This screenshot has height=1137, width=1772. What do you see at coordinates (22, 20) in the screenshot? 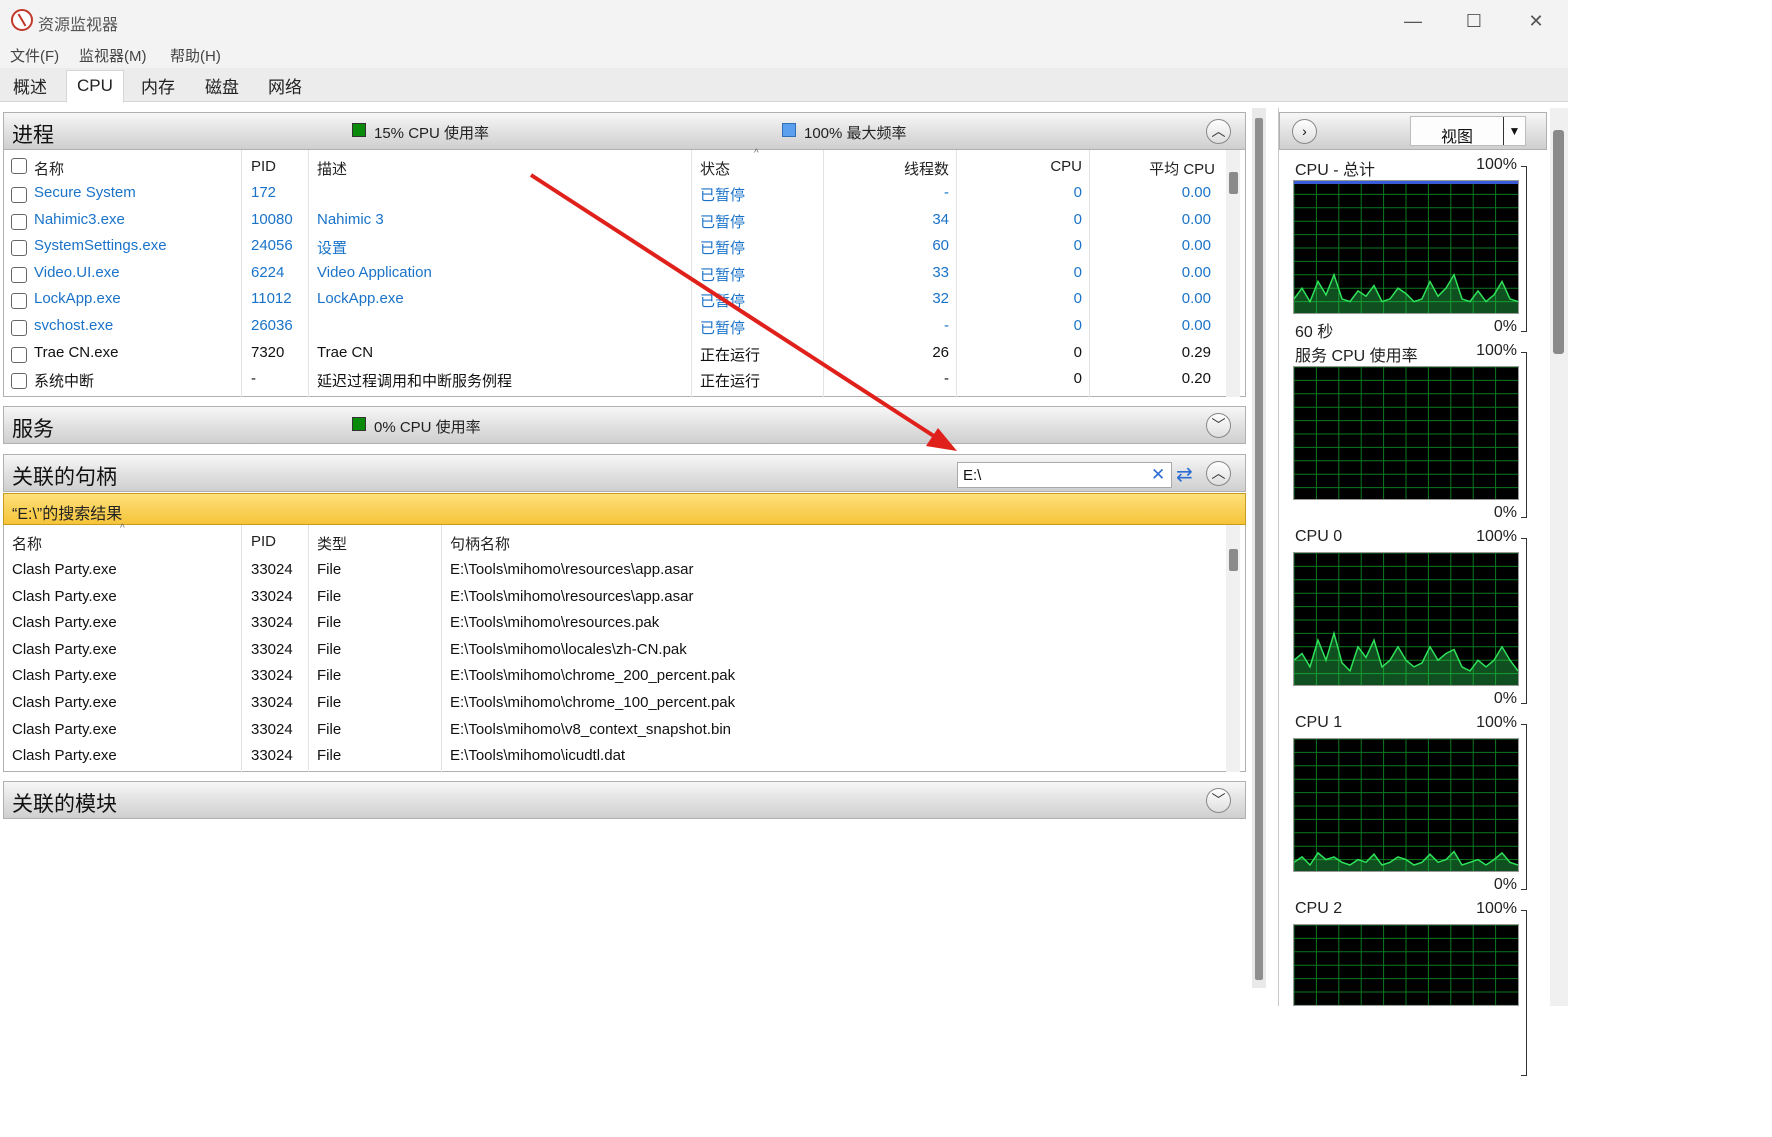
I see `resource-monitor-icon` at bounding box center [22, 20].